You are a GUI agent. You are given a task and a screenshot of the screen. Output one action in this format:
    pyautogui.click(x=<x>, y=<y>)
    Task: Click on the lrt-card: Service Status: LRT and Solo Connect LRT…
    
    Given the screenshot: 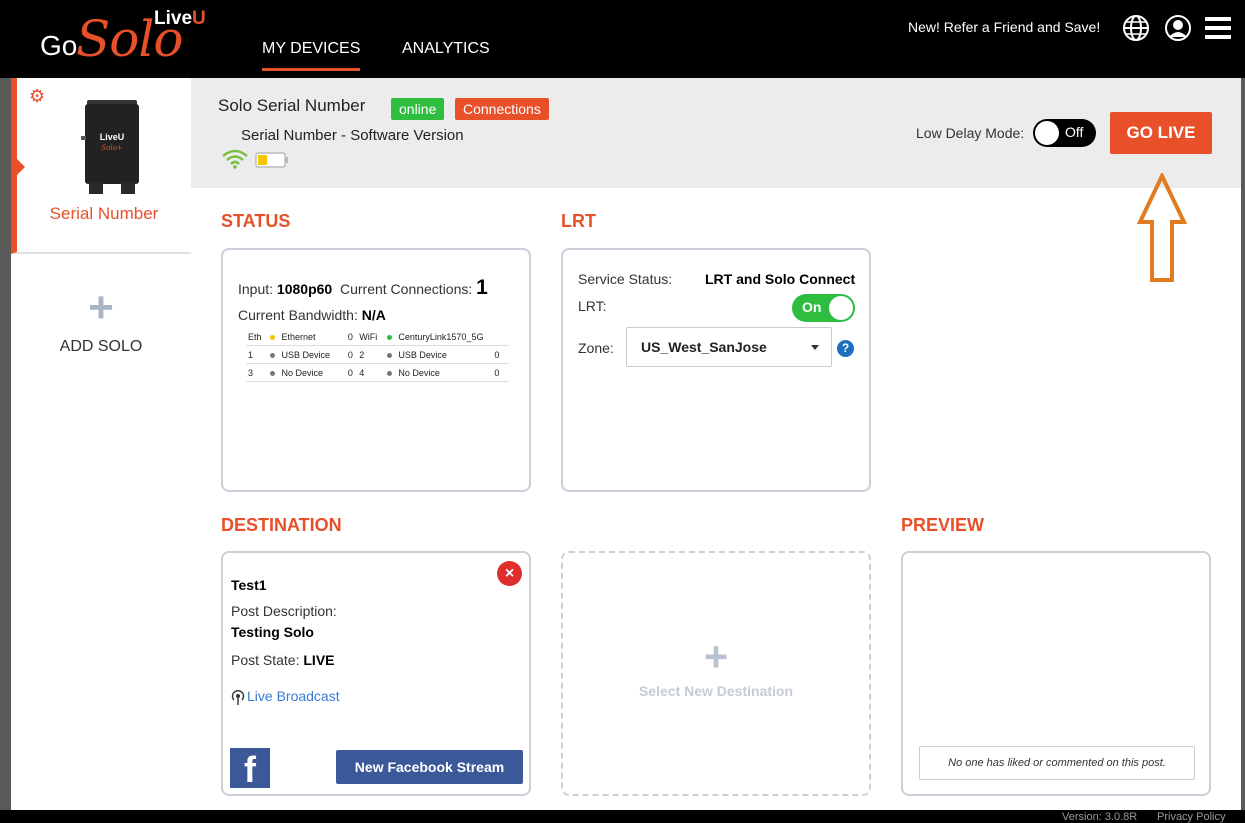 What is the action you would take?
    pyautogui.click(x=716, y=370)
    